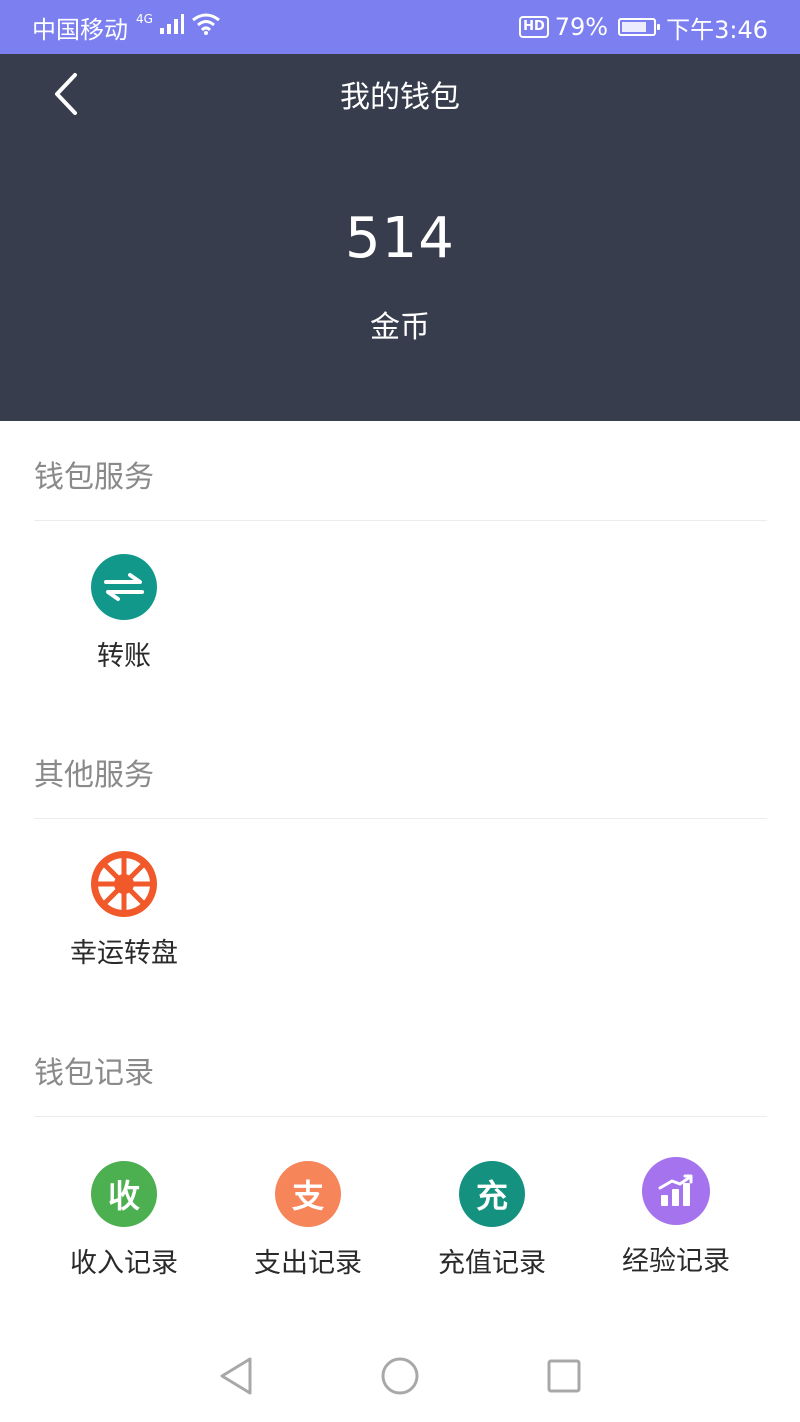 The image size is (800, 1422). What do you see at coordinates (676, 1191) in the screenshot?
I see `bar-chart-icon` at bounding box center [676, 1191].